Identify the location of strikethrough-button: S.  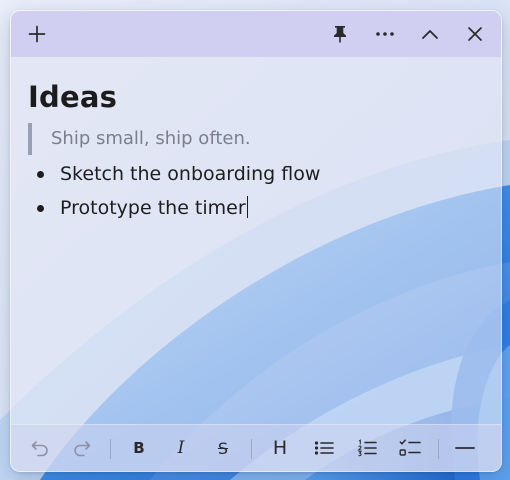
(223, 448).